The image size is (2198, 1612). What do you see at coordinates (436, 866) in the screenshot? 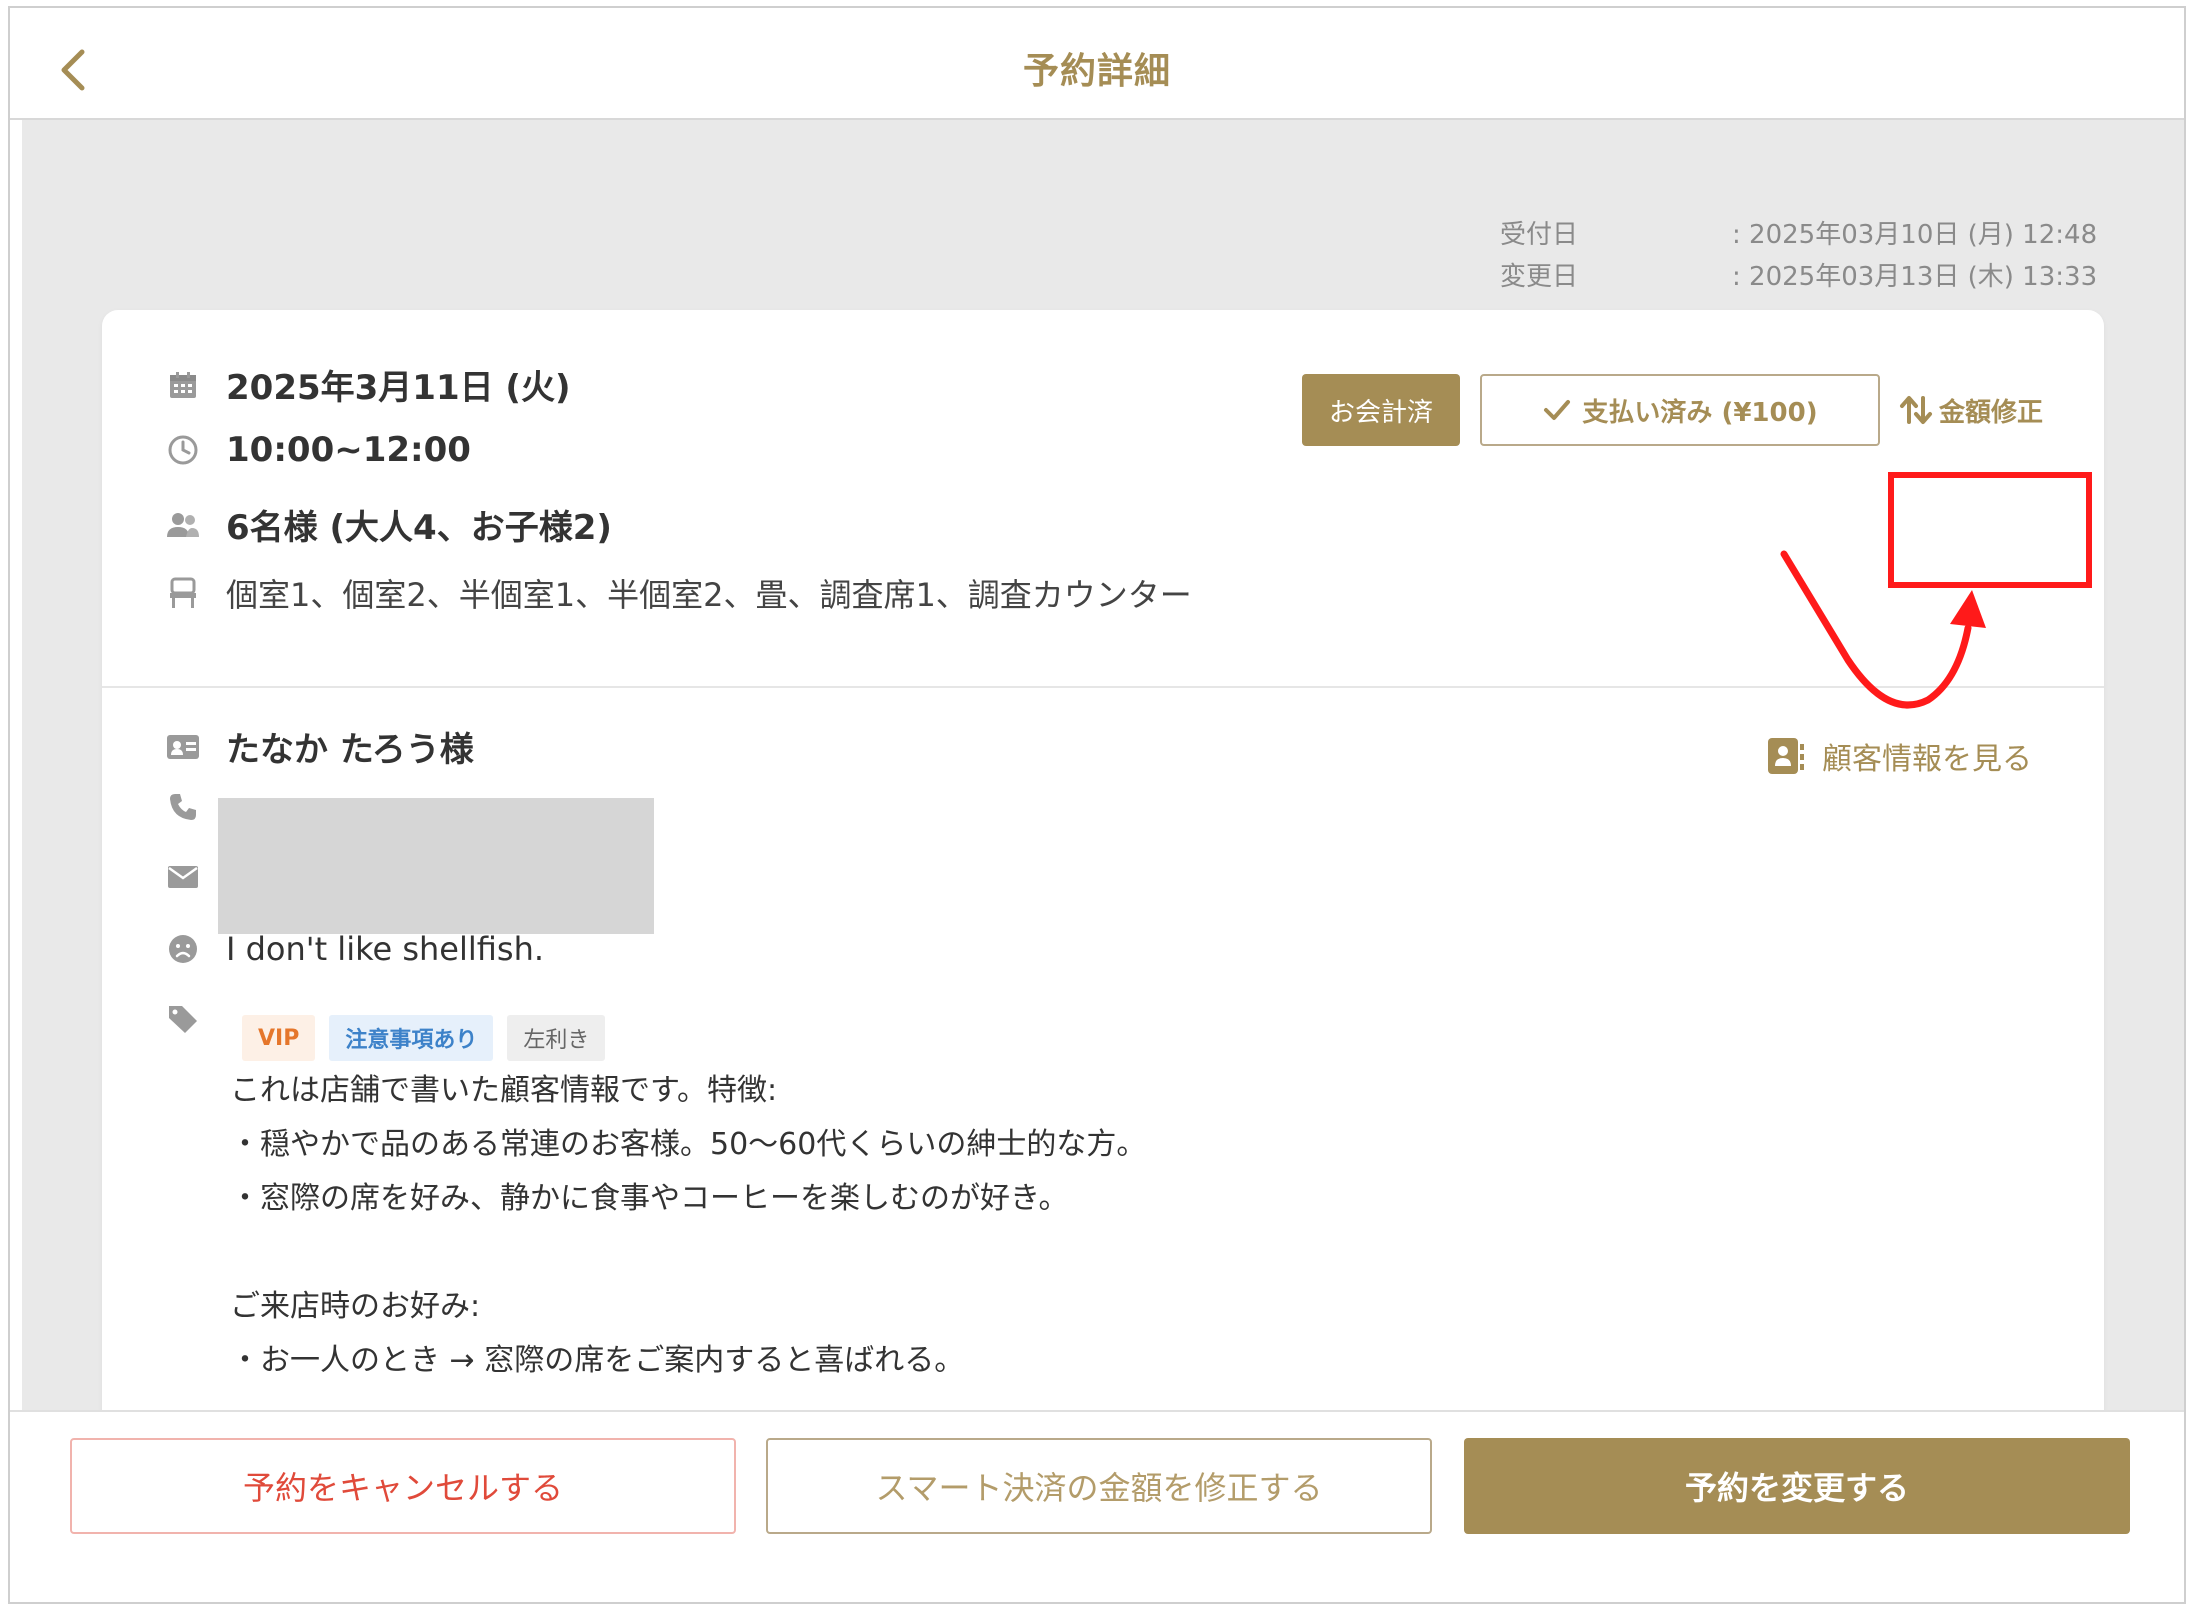
I see `redacted-contact-info` at bounding box center [436, 866].